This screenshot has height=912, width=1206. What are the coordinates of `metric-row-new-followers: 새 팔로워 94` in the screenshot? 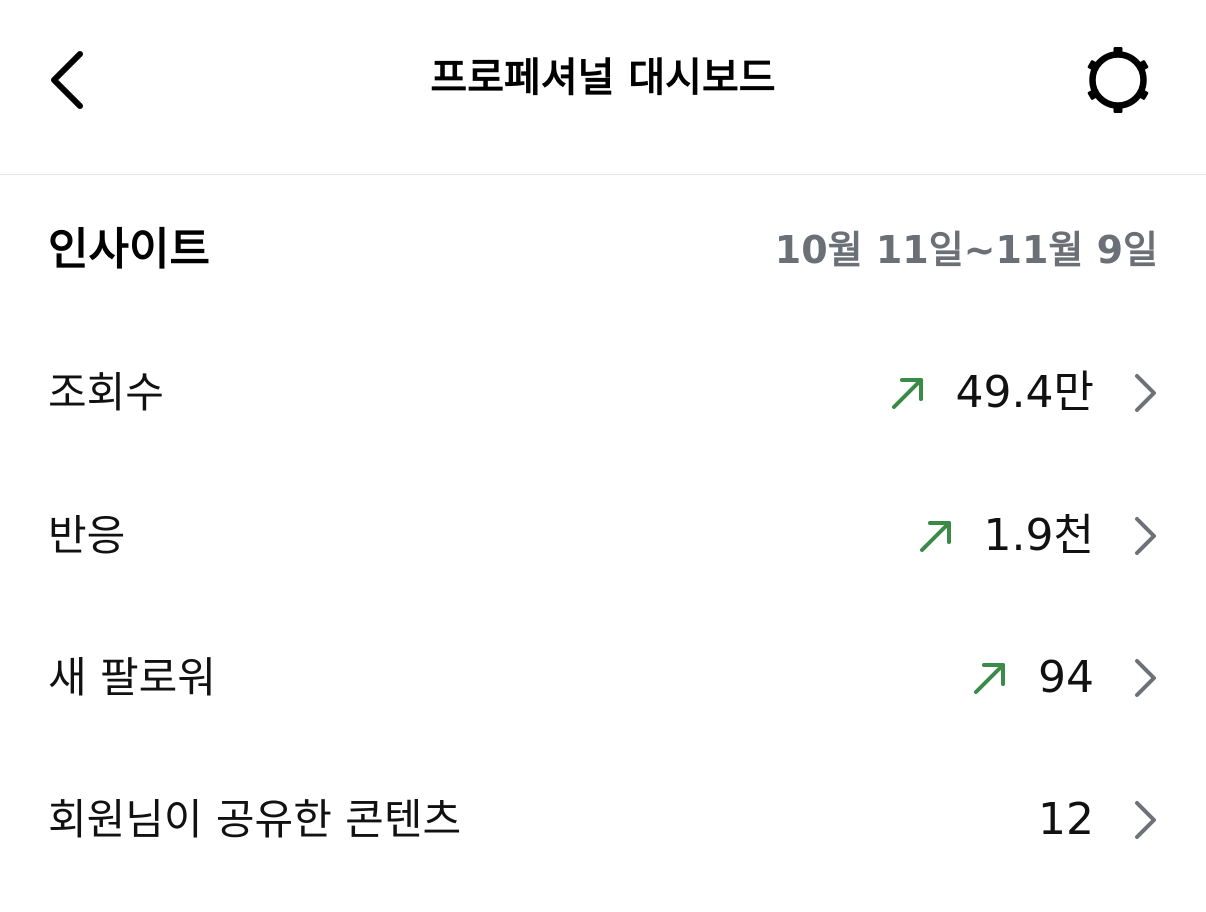 It's located at (603, 678).